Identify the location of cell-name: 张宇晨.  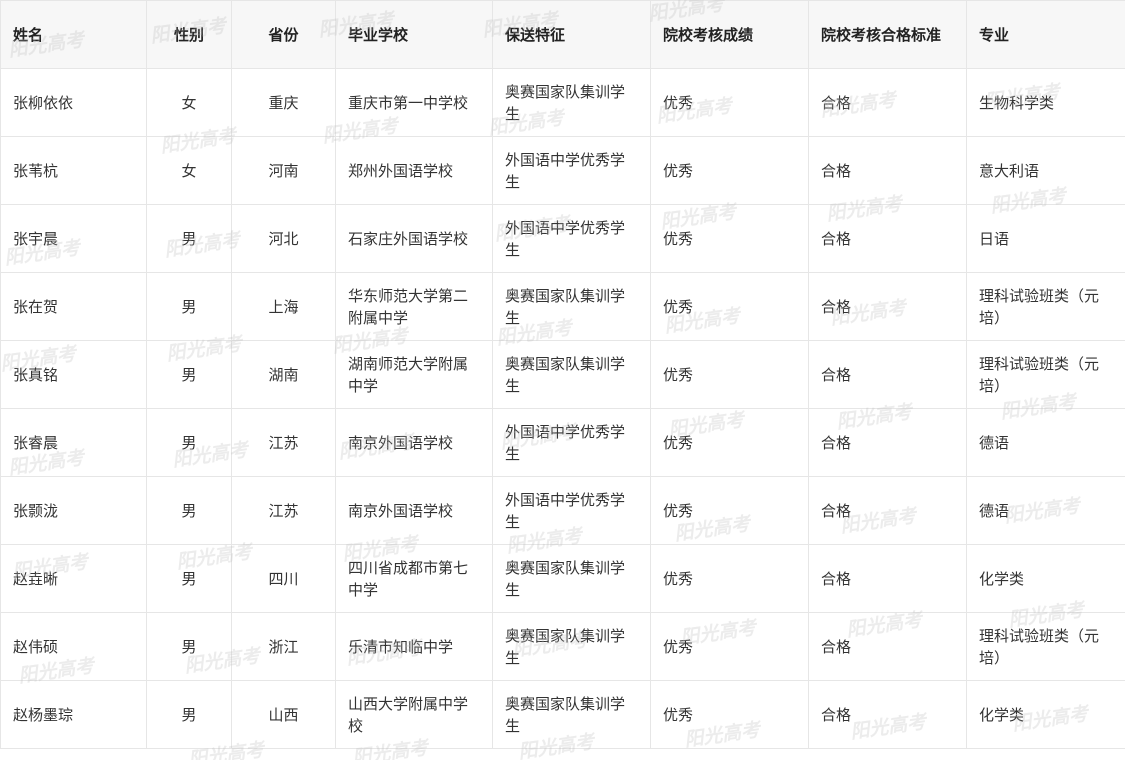
(73, 238).